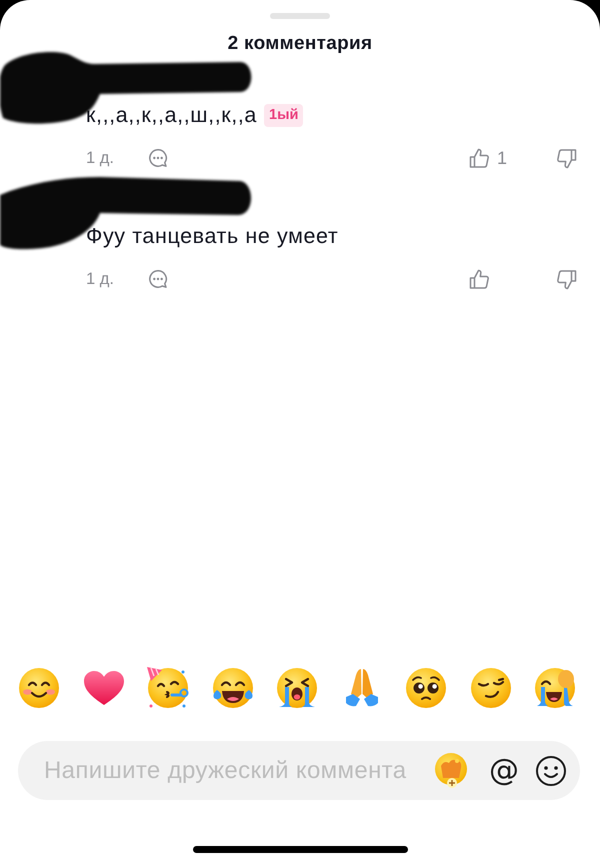 This screenshot has height=865, width=600. What do you see at coordinates (284, 115) in the screenshot?
I see `rank-badge: 1ый` at bounding box center [284, 115].